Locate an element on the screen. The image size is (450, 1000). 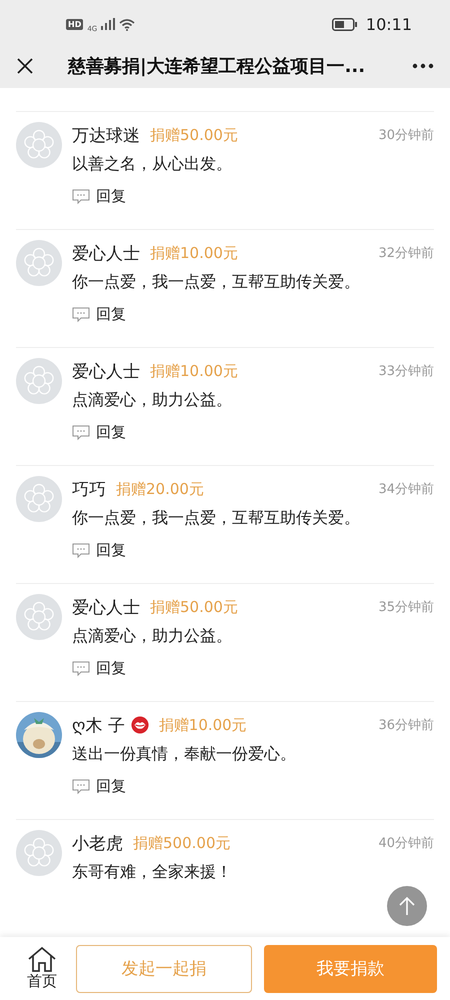
more-icon is located at coordinates (423, 66).